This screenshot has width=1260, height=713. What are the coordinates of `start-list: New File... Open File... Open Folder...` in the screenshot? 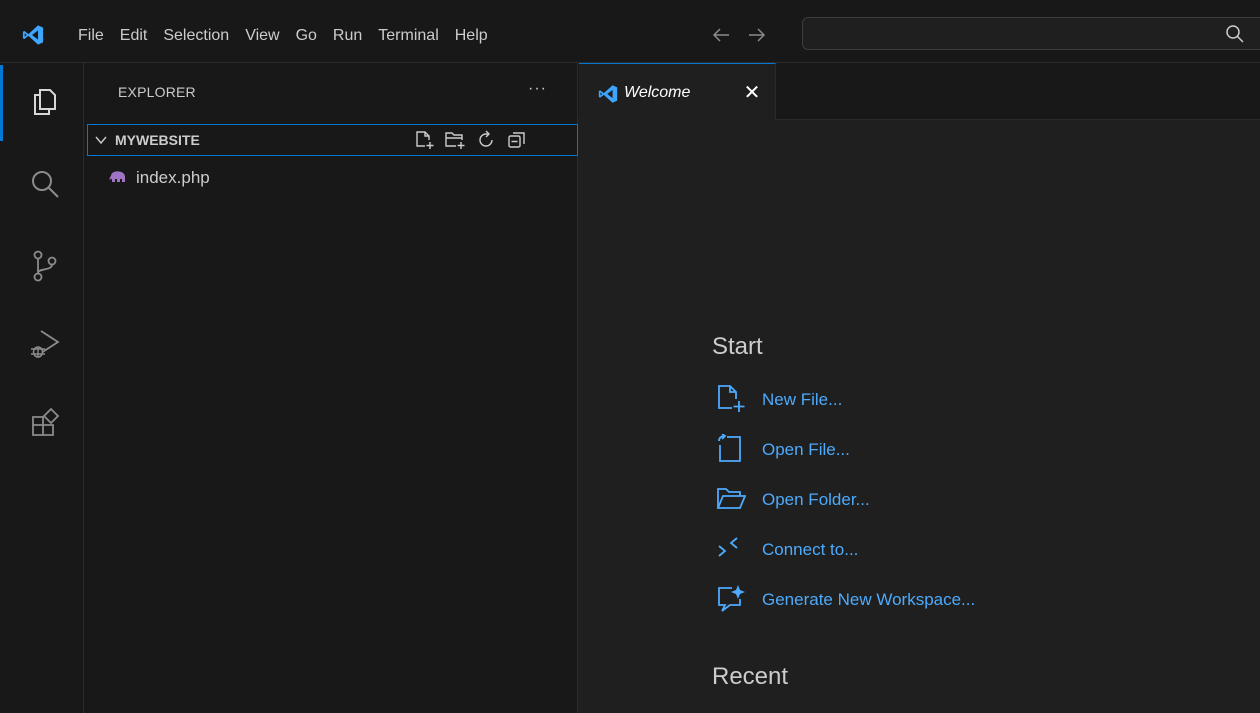 It's located at (916, 509).